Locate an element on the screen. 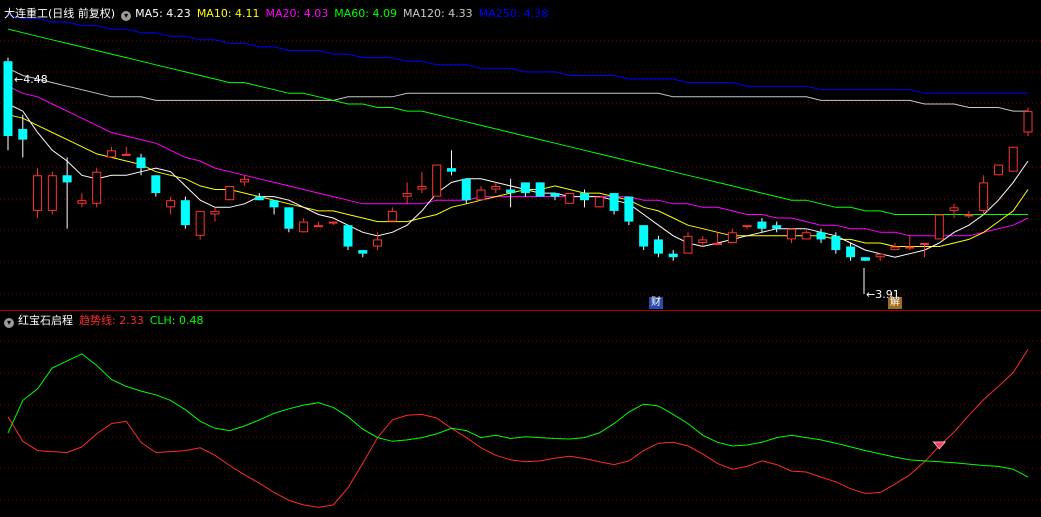  high-price-label: ←4.48 is located at coordinates (31, 79).